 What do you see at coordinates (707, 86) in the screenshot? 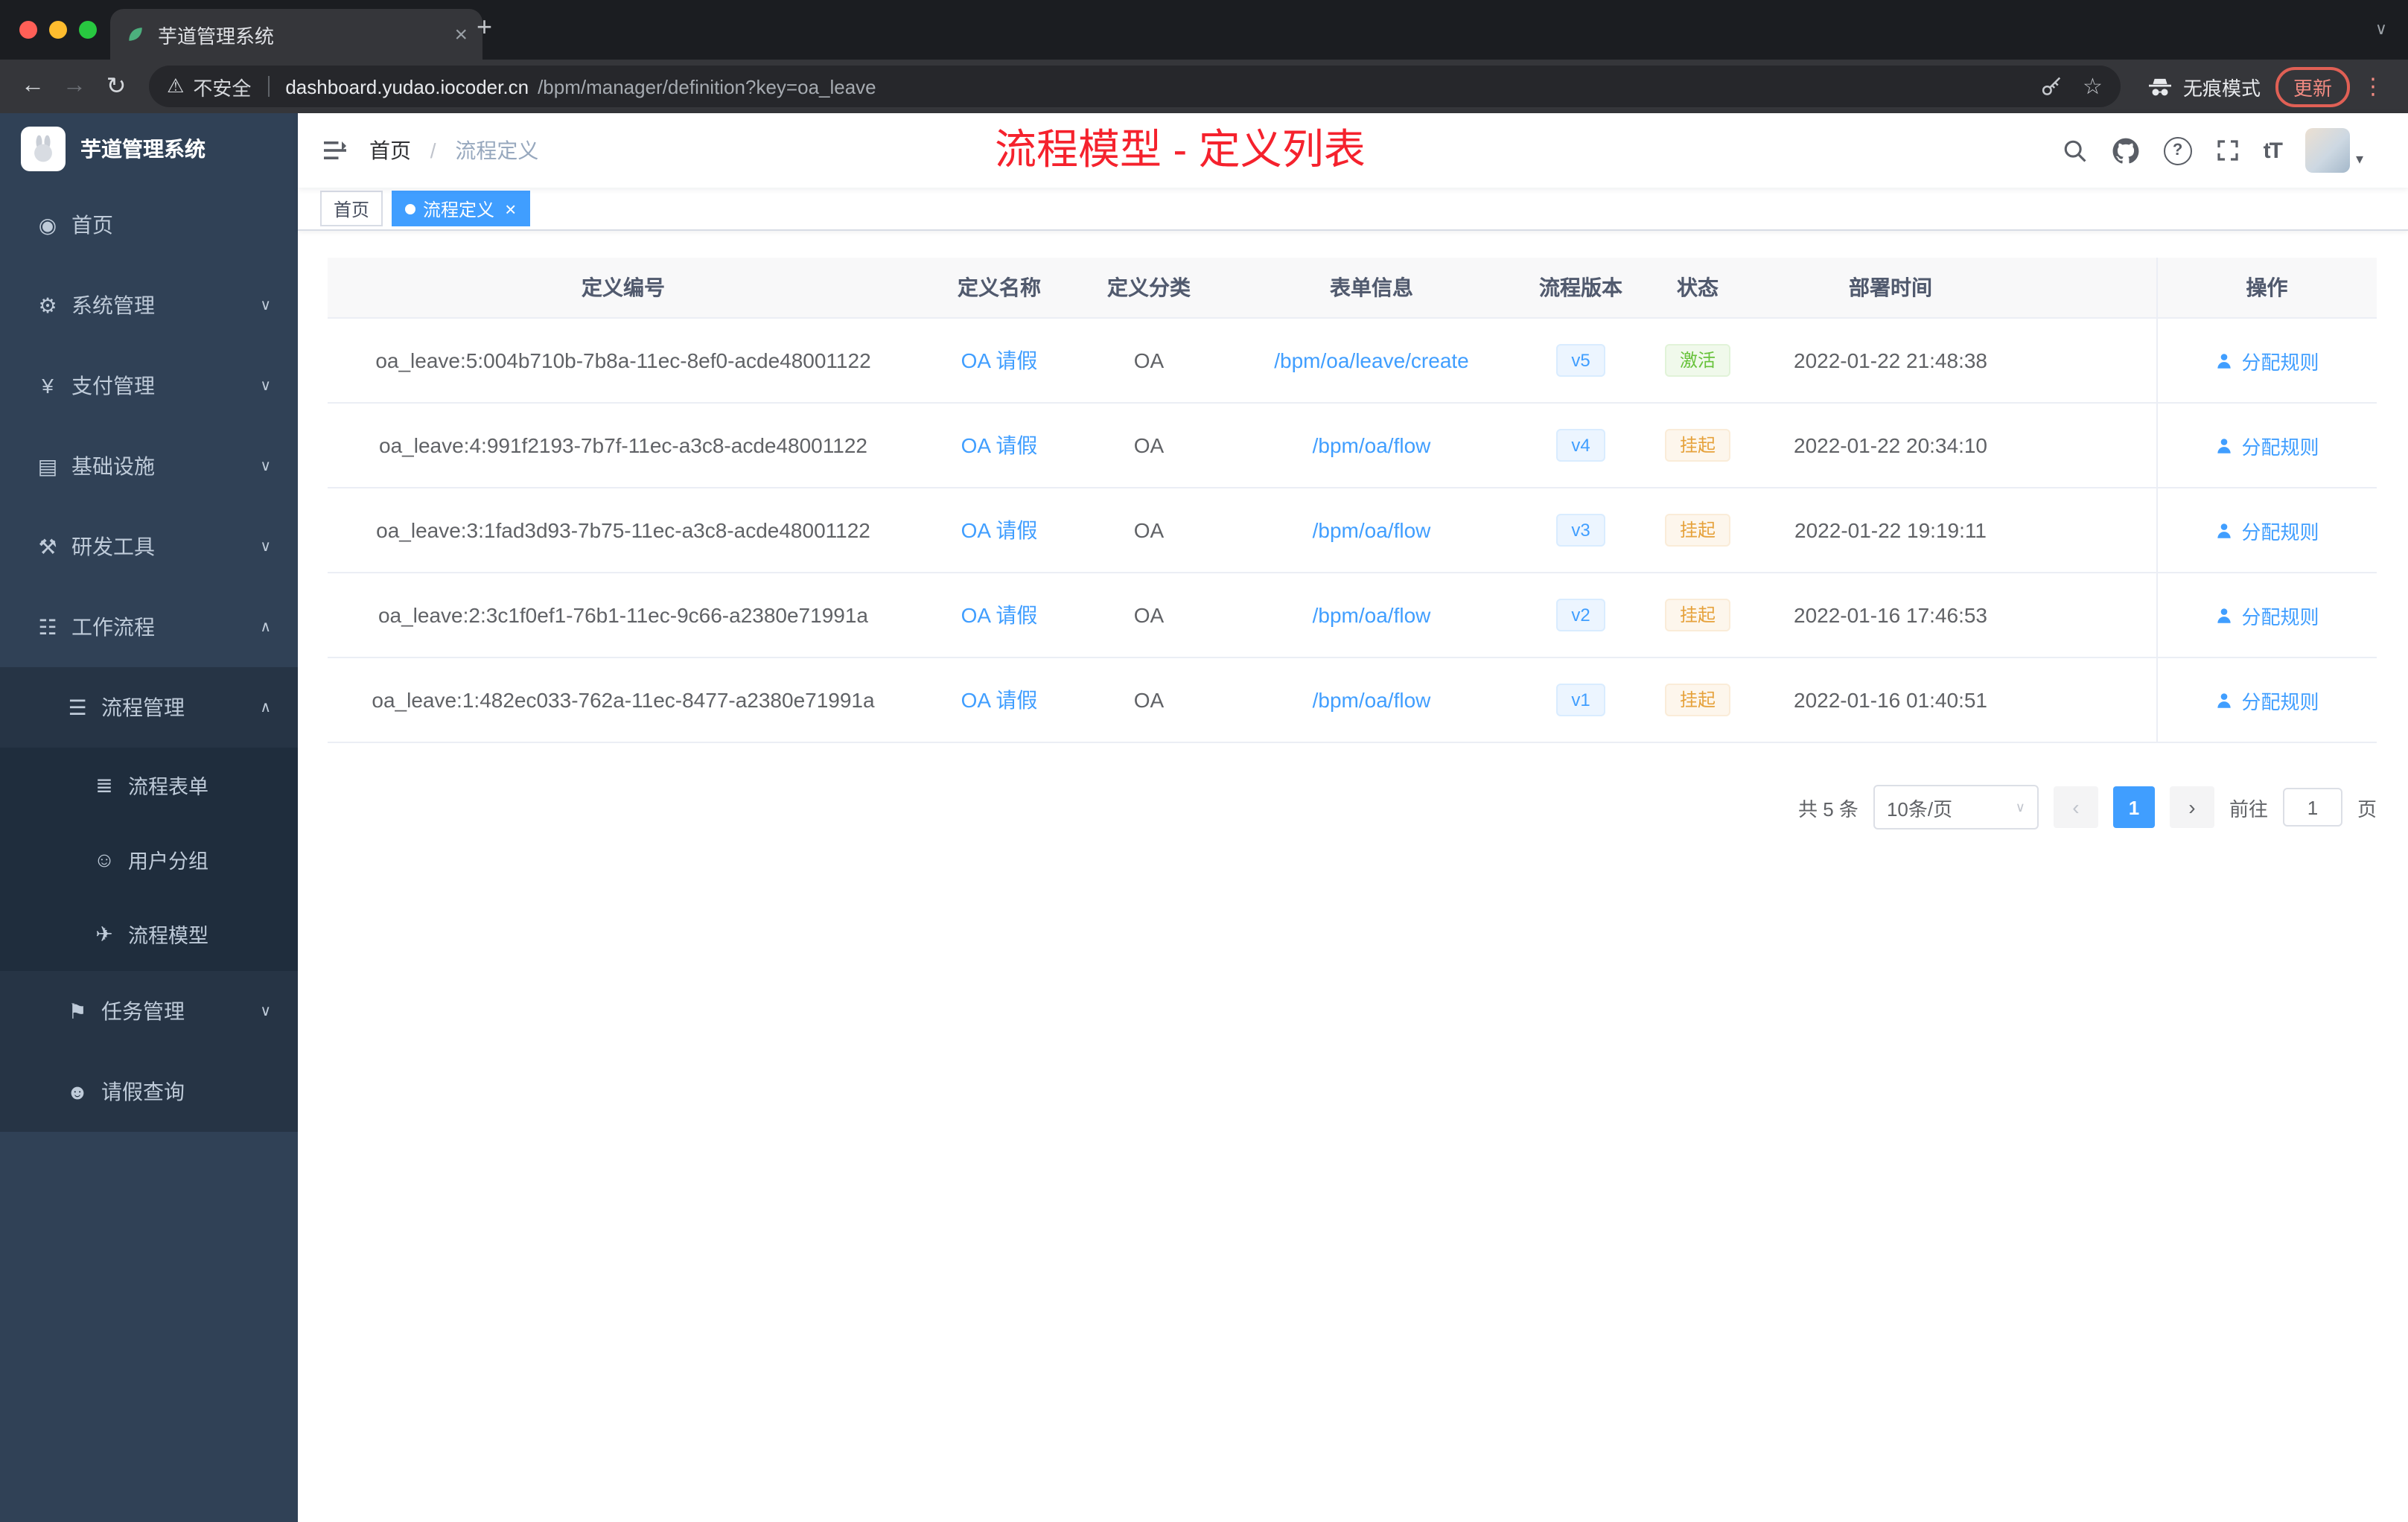
I see `url-path: /bpm/manager/definition?key=oa_leave` at bounding box center [707, 86].